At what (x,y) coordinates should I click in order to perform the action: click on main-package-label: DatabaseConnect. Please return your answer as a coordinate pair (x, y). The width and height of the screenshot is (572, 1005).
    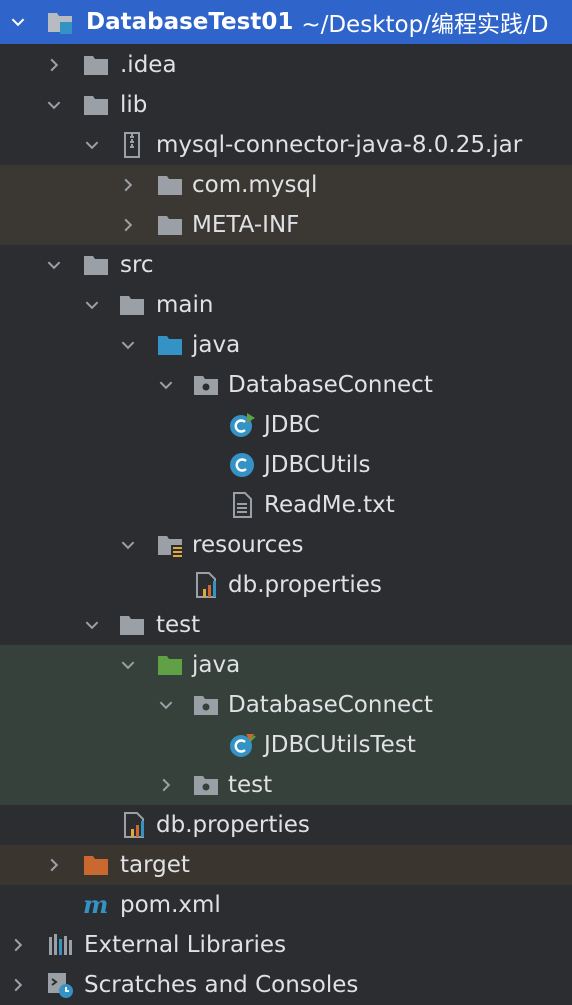
    Looking at the image, I should click on (330, 385).